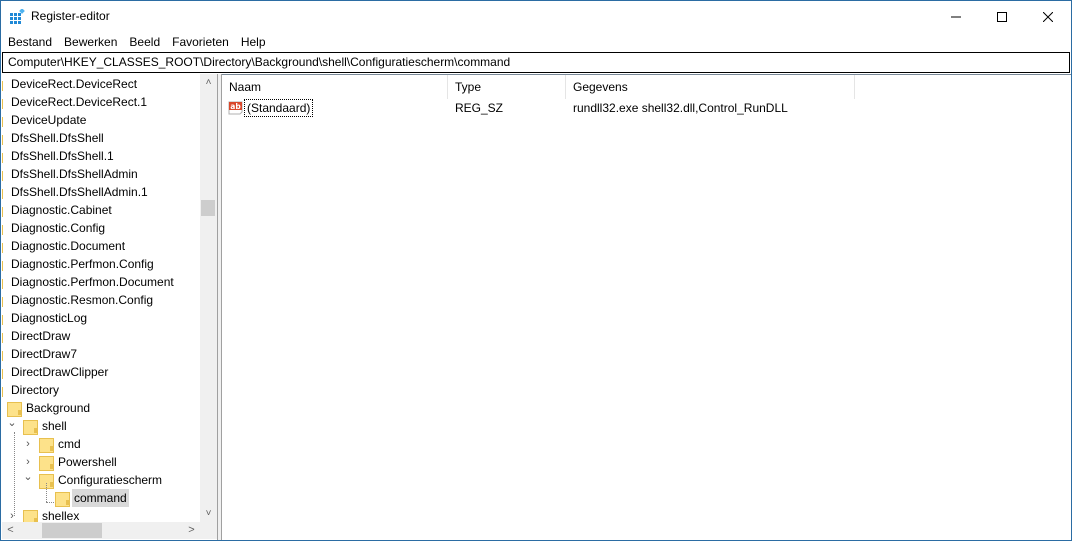 This screenshot has width=1072, height=541. What do you see at coordinates (710, 87) in the screenshot?
I see `column-header-gegevens: Gegevens` at bounding box center [710, 87].